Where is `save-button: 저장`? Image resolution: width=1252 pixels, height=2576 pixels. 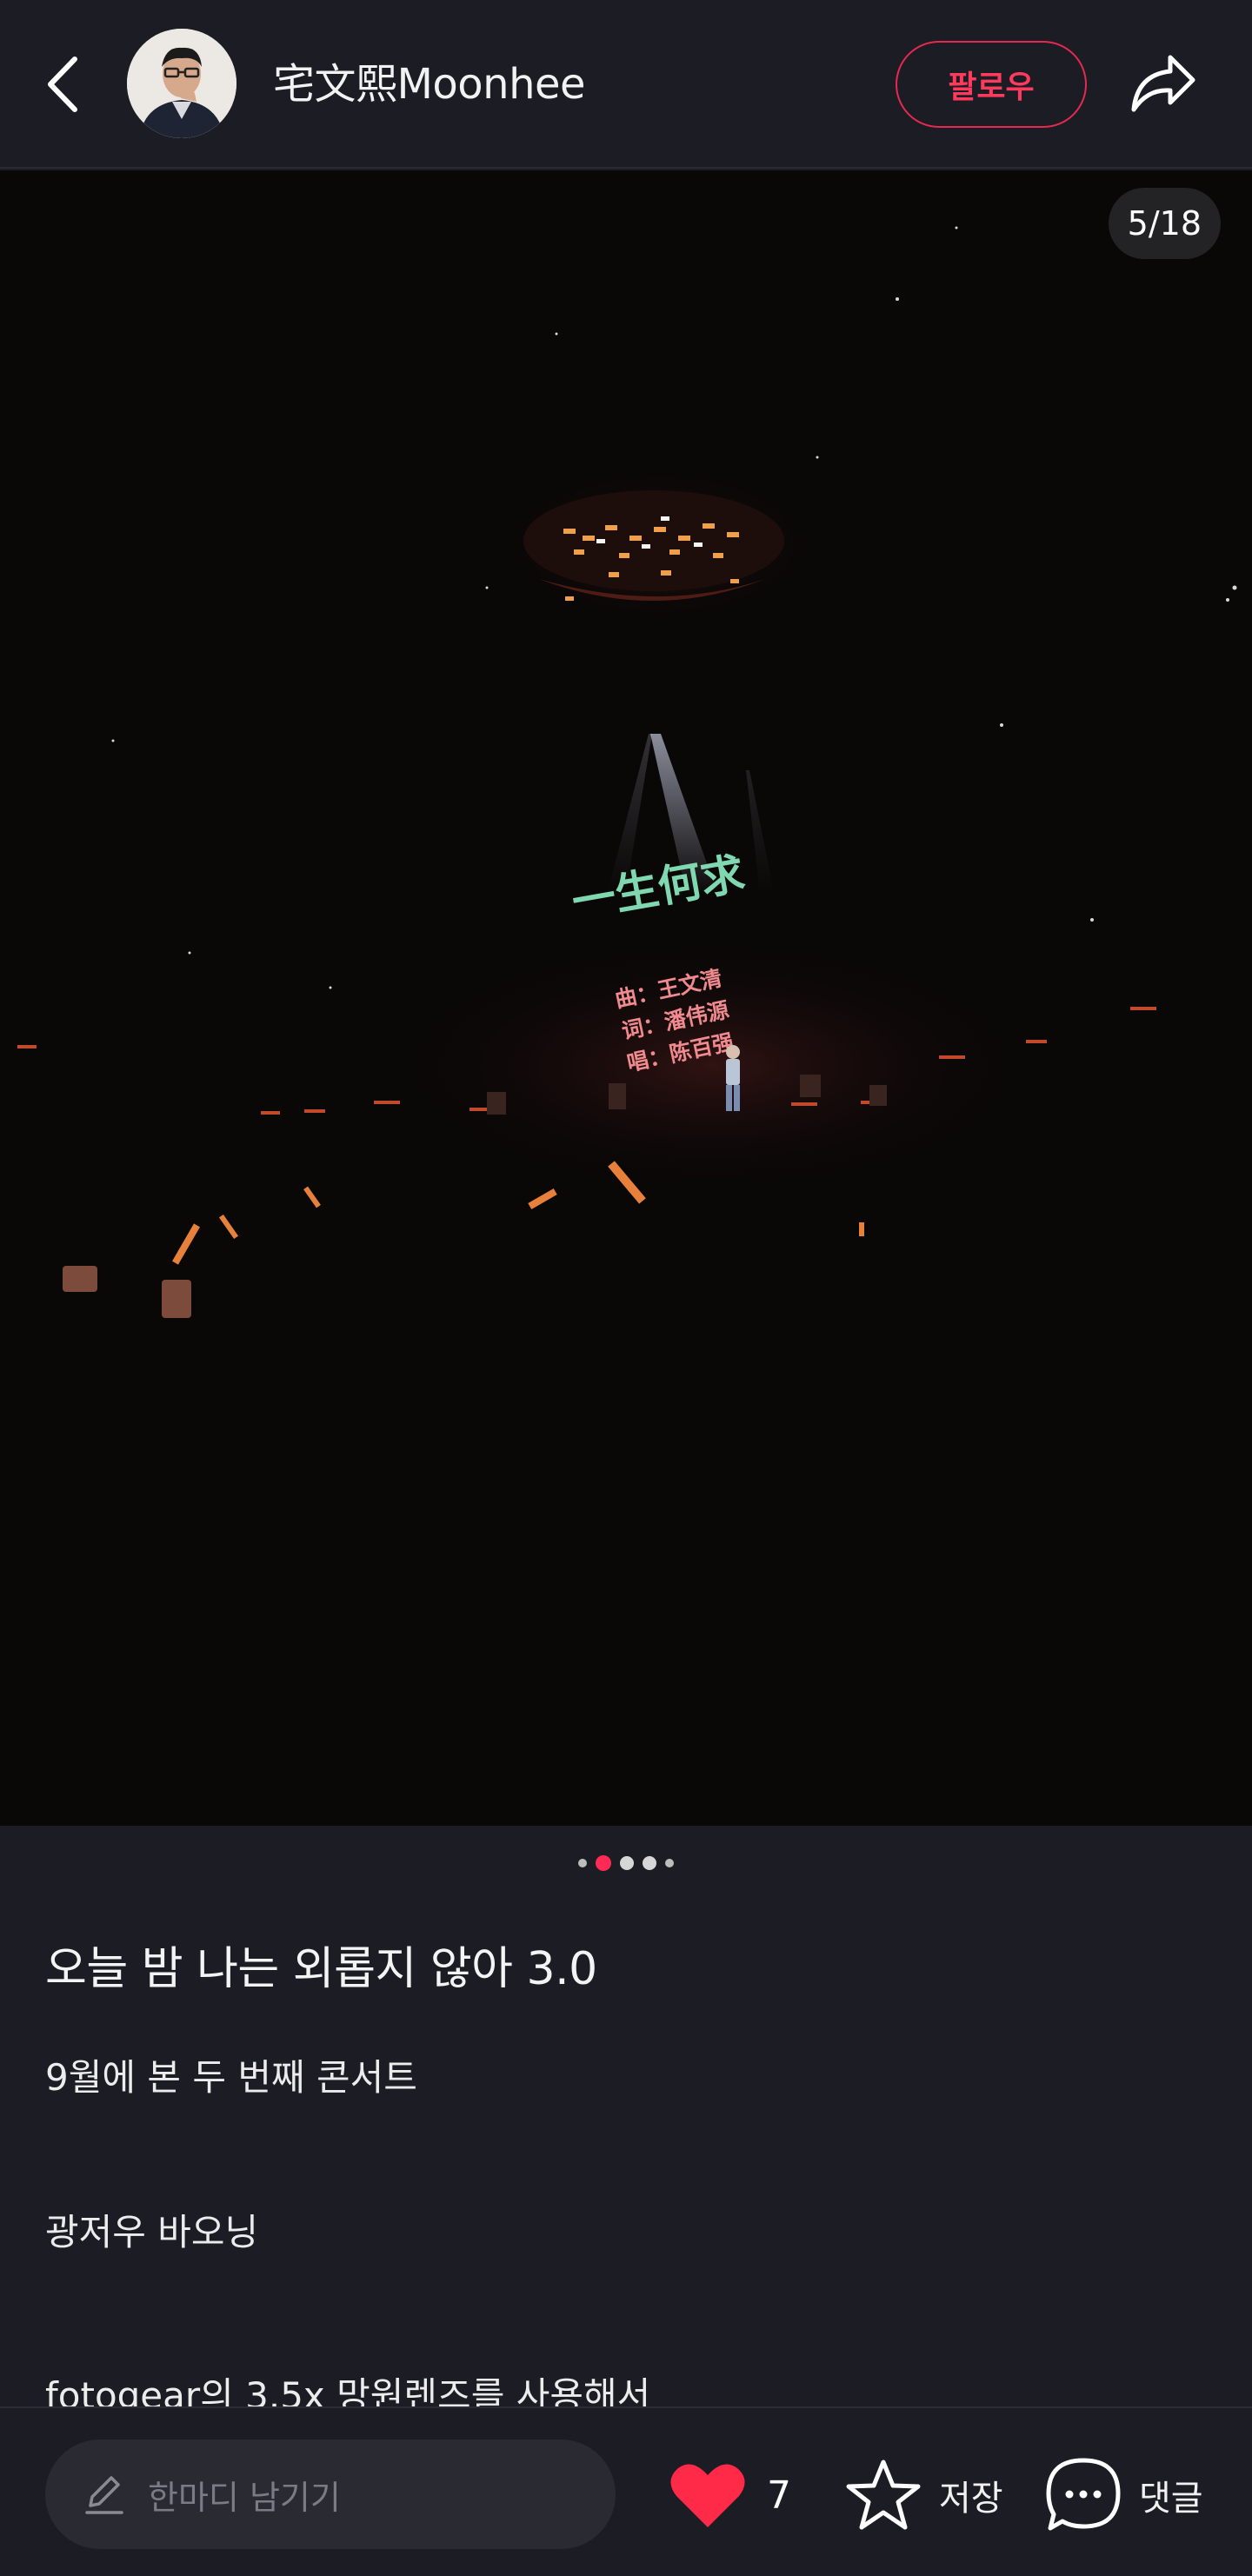
save-button: 저장 is located at coordinates (923, 2495).